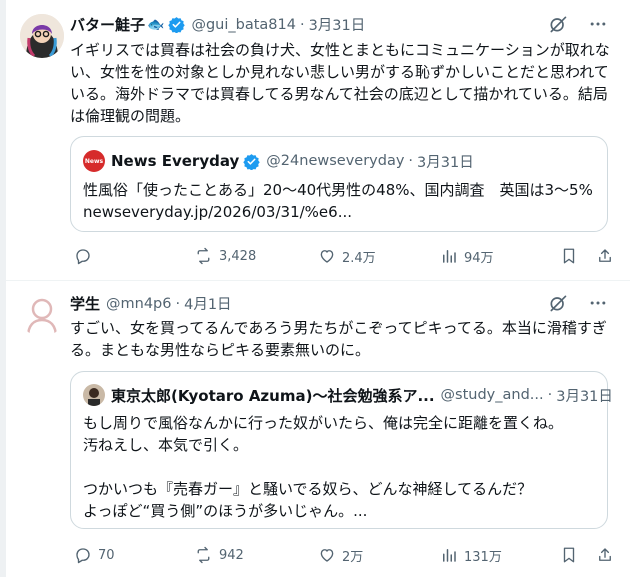  What do you see at coordinates (308, 489) in the screenshot?
I see `quoted-line-3: つかいつも『売春ガー』と騒いでる奴ら、どんな神経してるんだ？` at bounding box center [308, 489].